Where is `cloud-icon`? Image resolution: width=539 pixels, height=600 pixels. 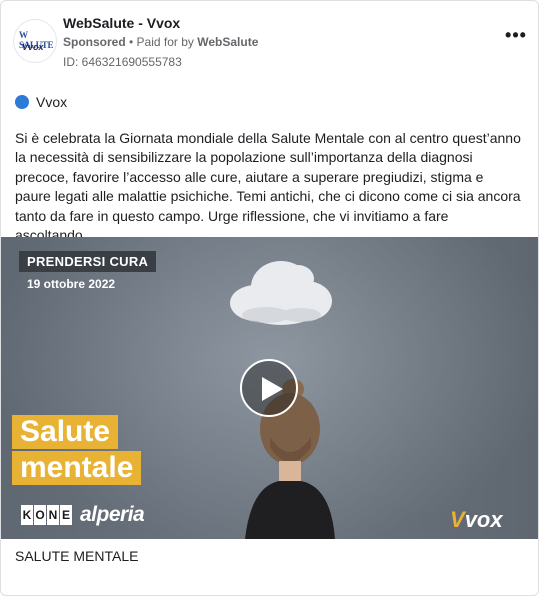
cloud-icon is located at coordinates (281, 293).